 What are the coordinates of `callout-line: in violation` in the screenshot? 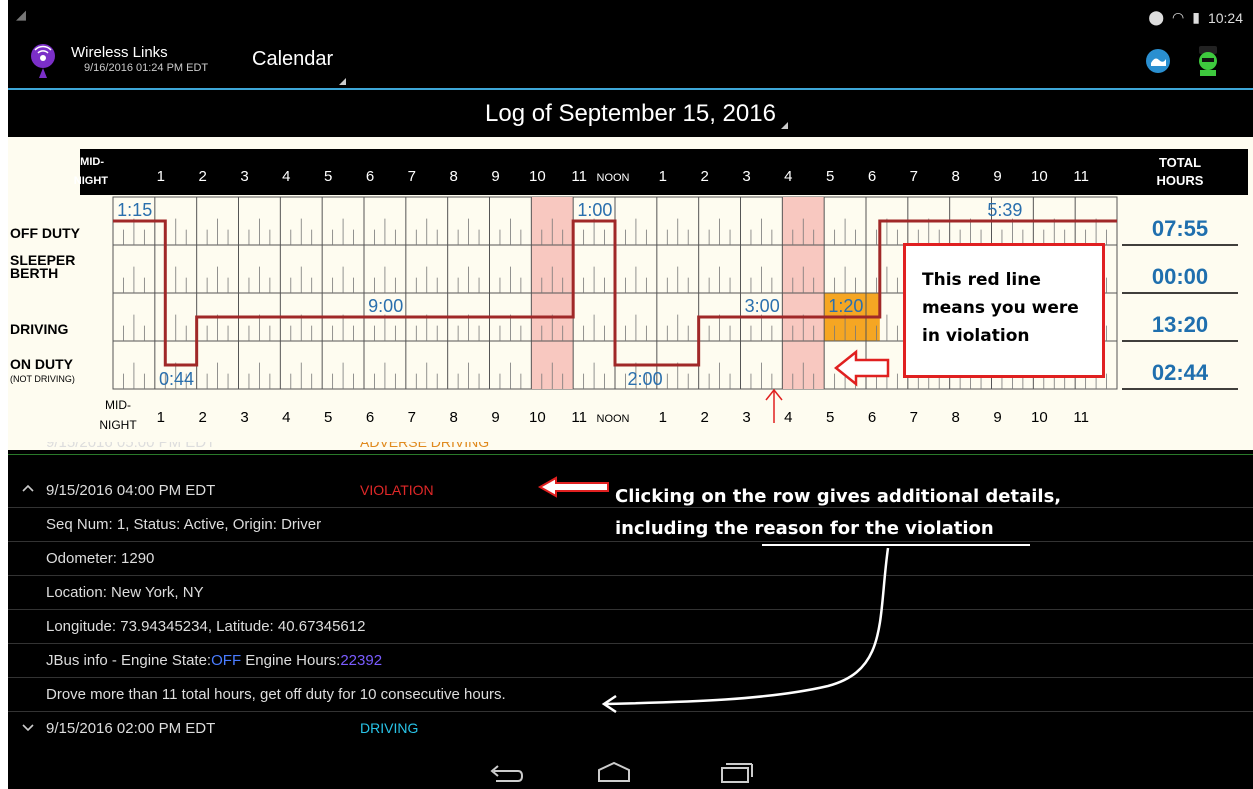 It's located at (976, 336).